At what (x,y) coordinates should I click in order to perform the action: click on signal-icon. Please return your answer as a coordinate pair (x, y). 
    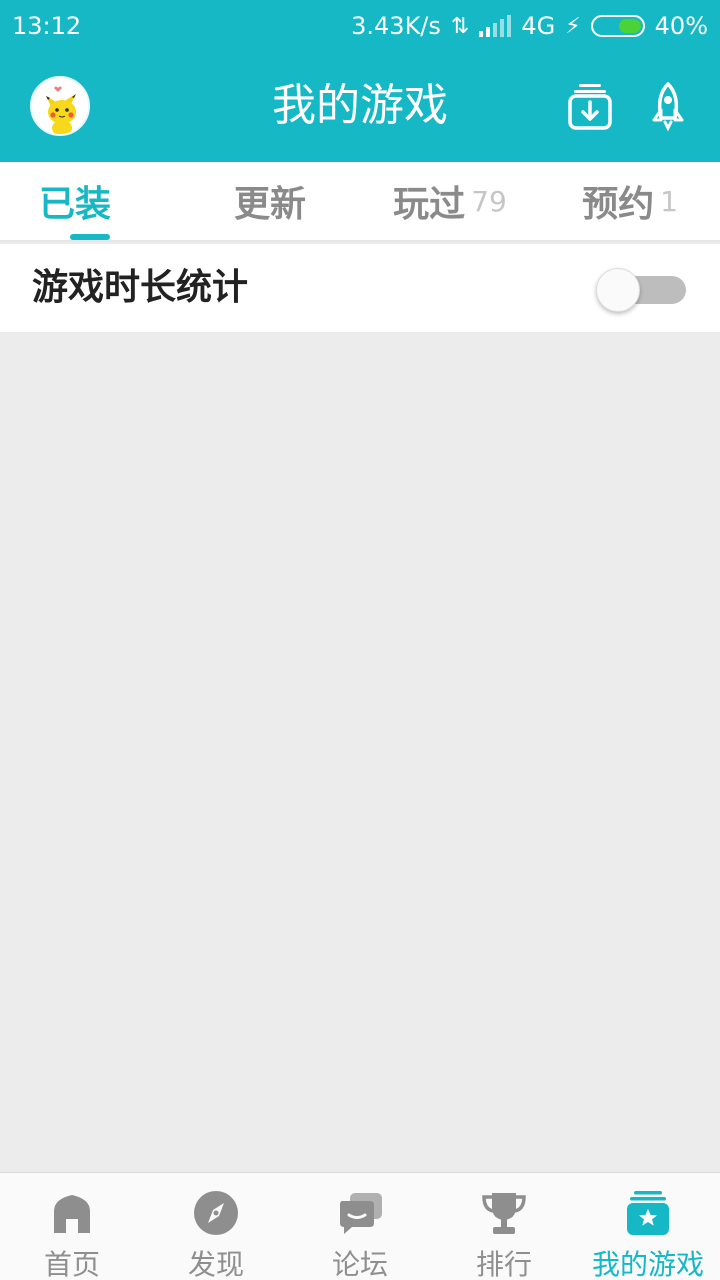
    Looking at the image, I should click on (495, 26).